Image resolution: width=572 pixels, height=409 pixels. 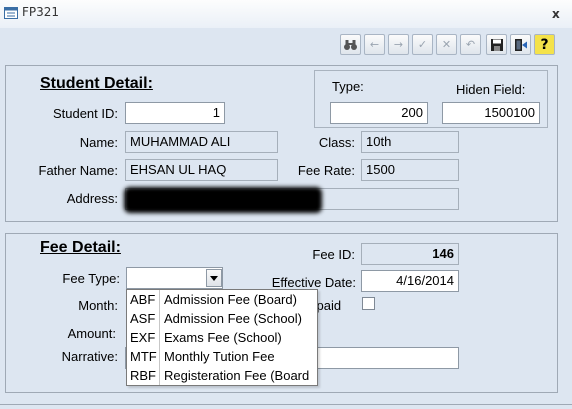 I want to click on find-button, so click(x=350, y=44).